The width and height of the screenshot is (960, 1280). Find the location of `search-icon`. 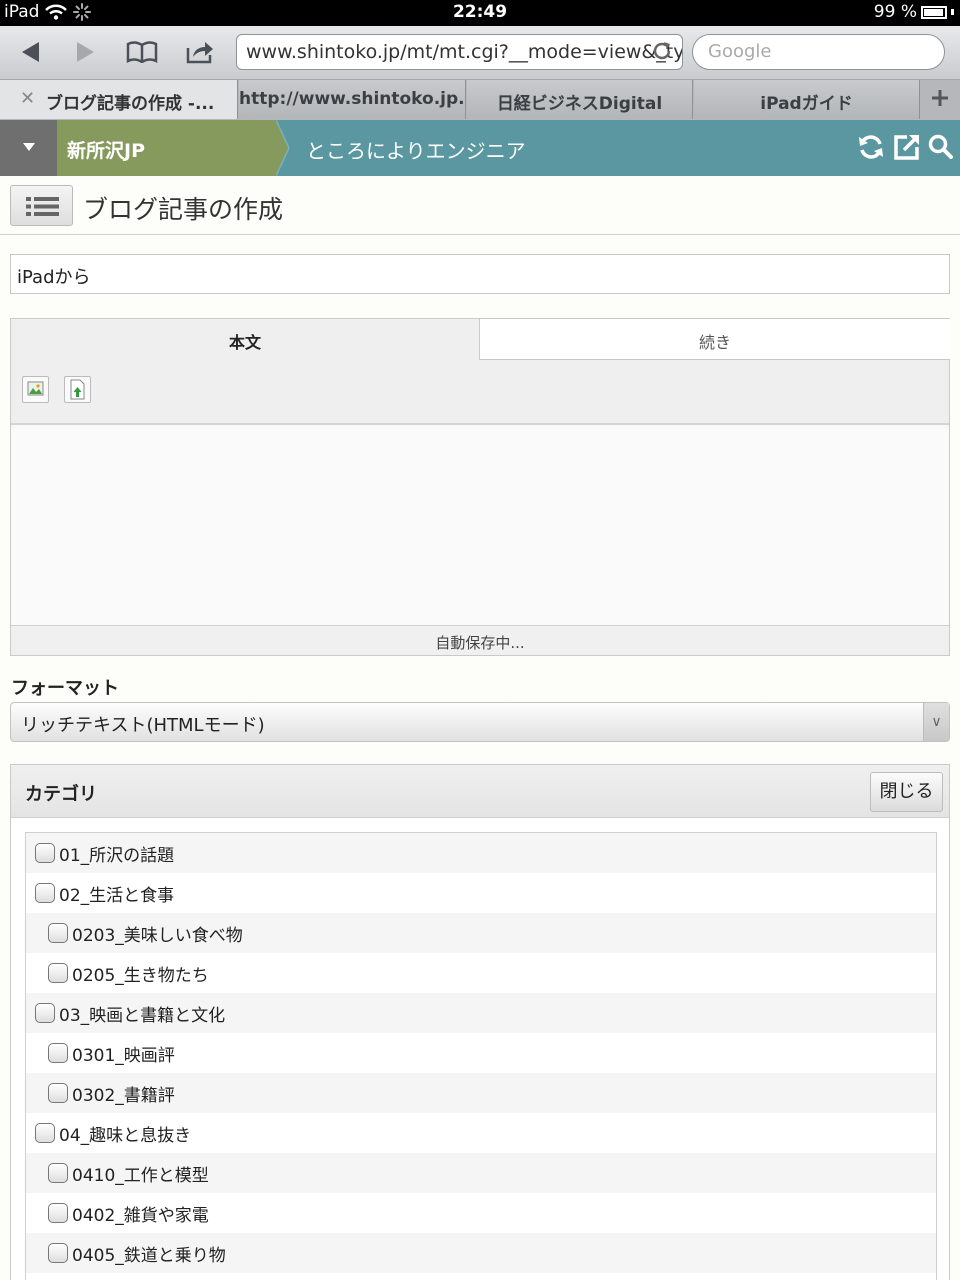

search-icon is located at coordinates (941, 147).